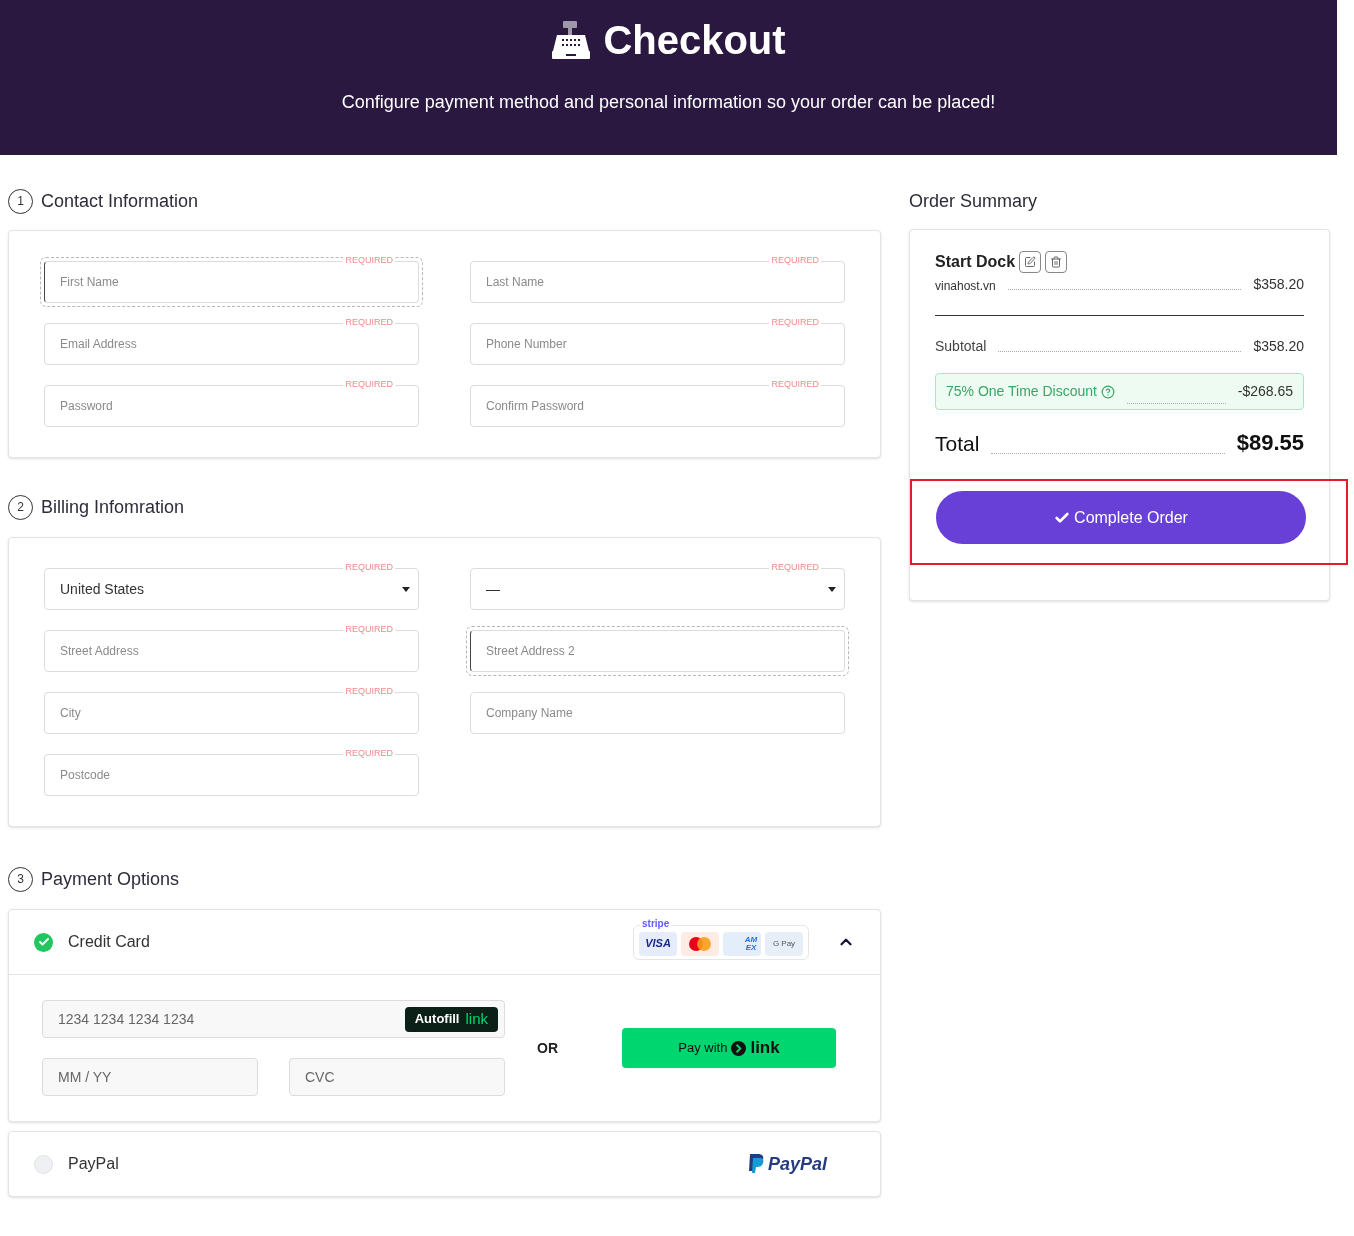 The image size is (1354, 1236). I want to click on pay-with-link-button: Pay with link, so click(729, 1048).